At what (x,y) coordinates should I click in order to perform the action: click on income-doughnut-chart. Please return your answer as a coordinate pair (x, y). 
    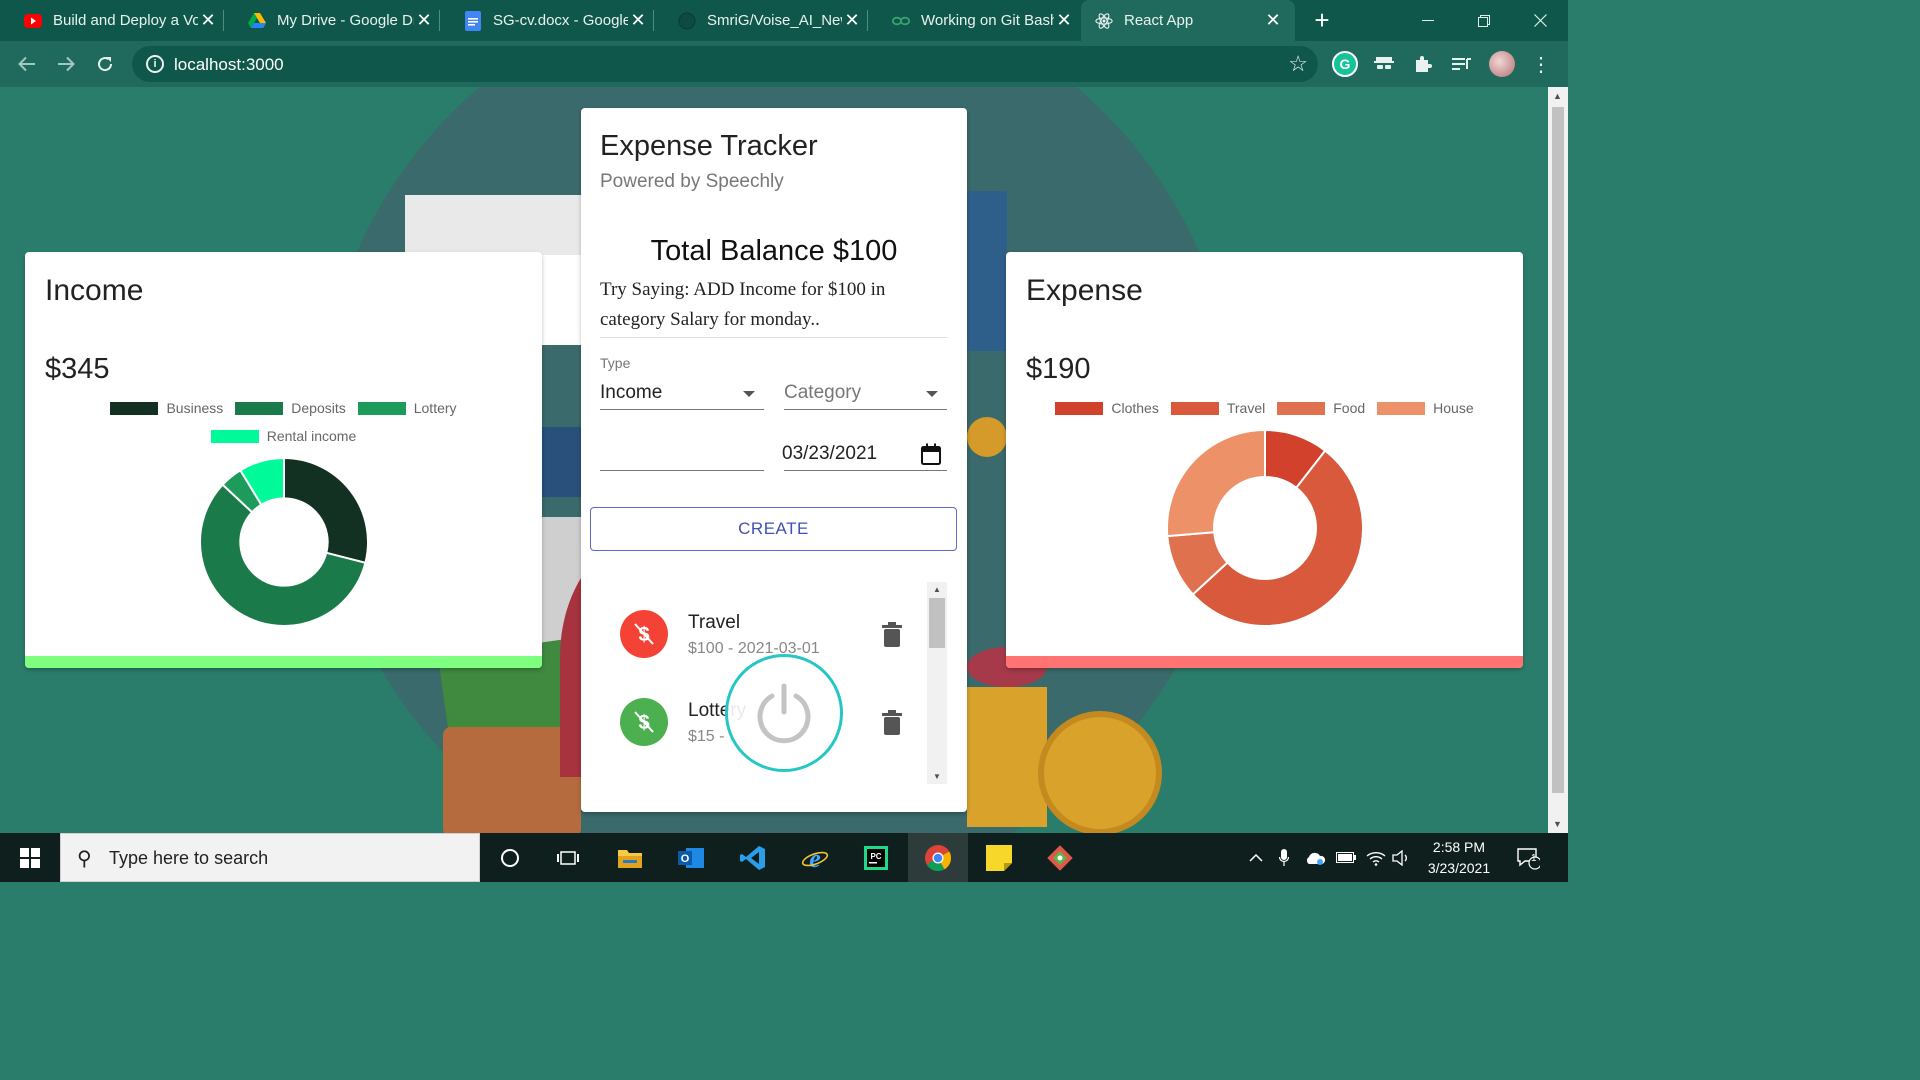
    Looking at the image, I should click on (284, 542).